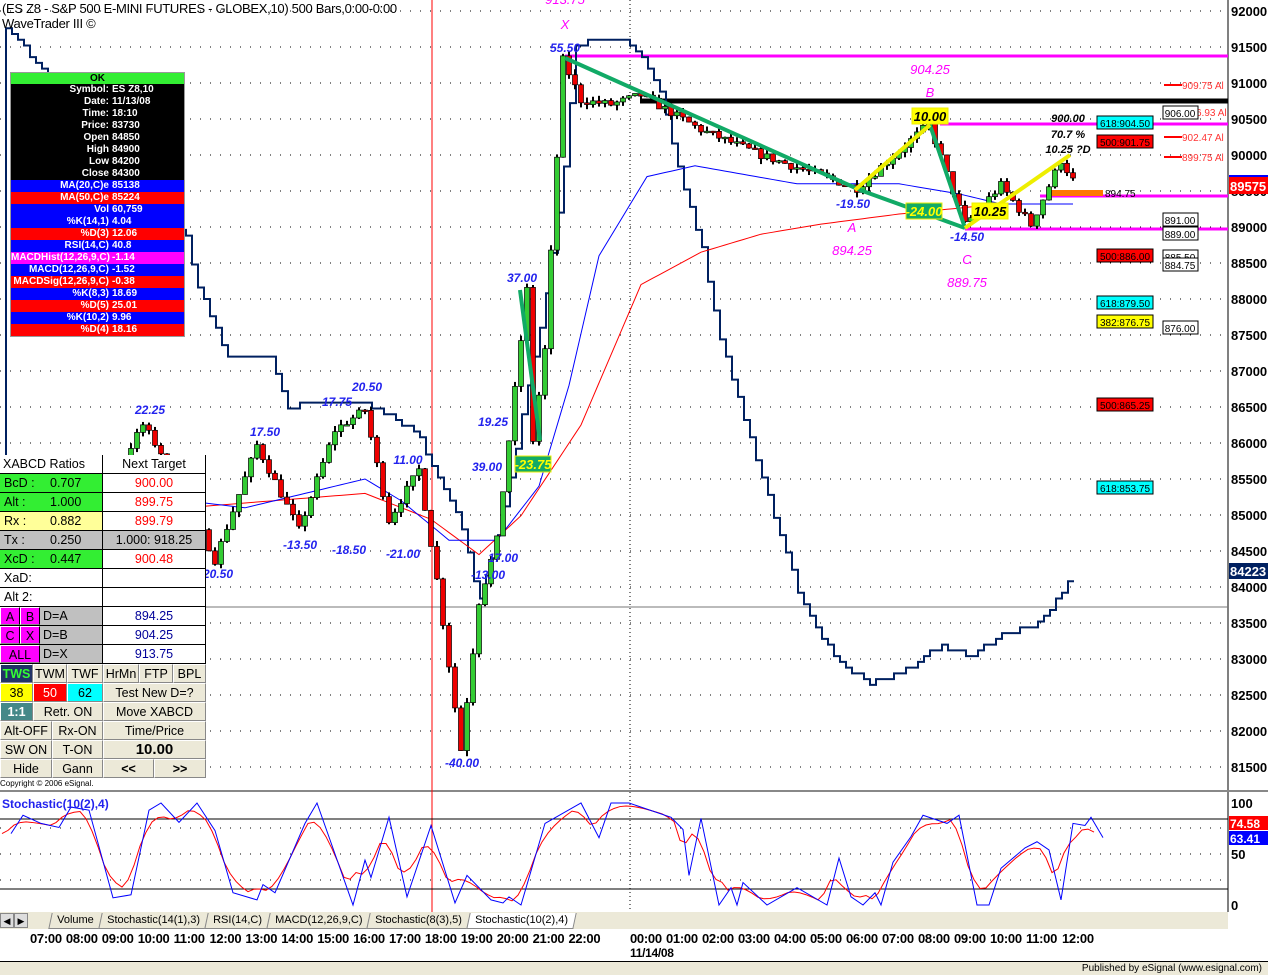 The image size is (1268, 975). Describe the element at coordinates (126, 149) in the screenshot. I see `data-window-value: 84900` at that location.